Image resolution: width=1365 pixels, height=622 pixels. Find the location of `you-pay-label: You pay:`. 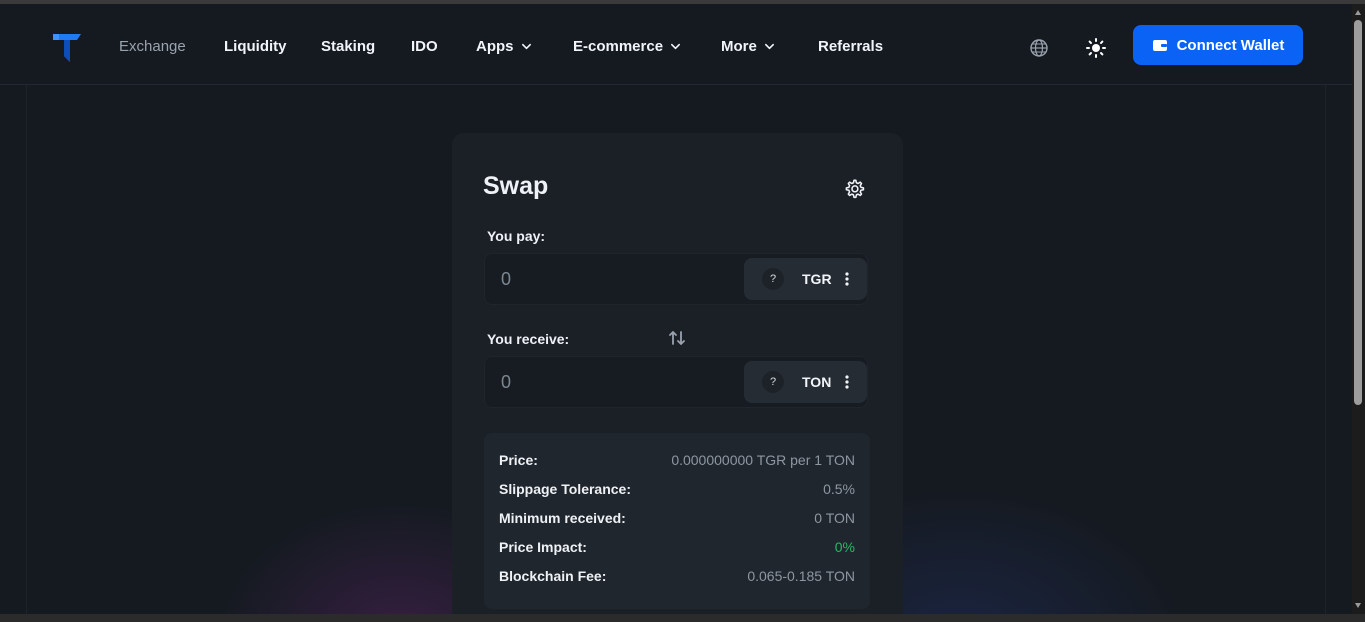

you-pay-label: You pay: is located at coordinates (516, 236).